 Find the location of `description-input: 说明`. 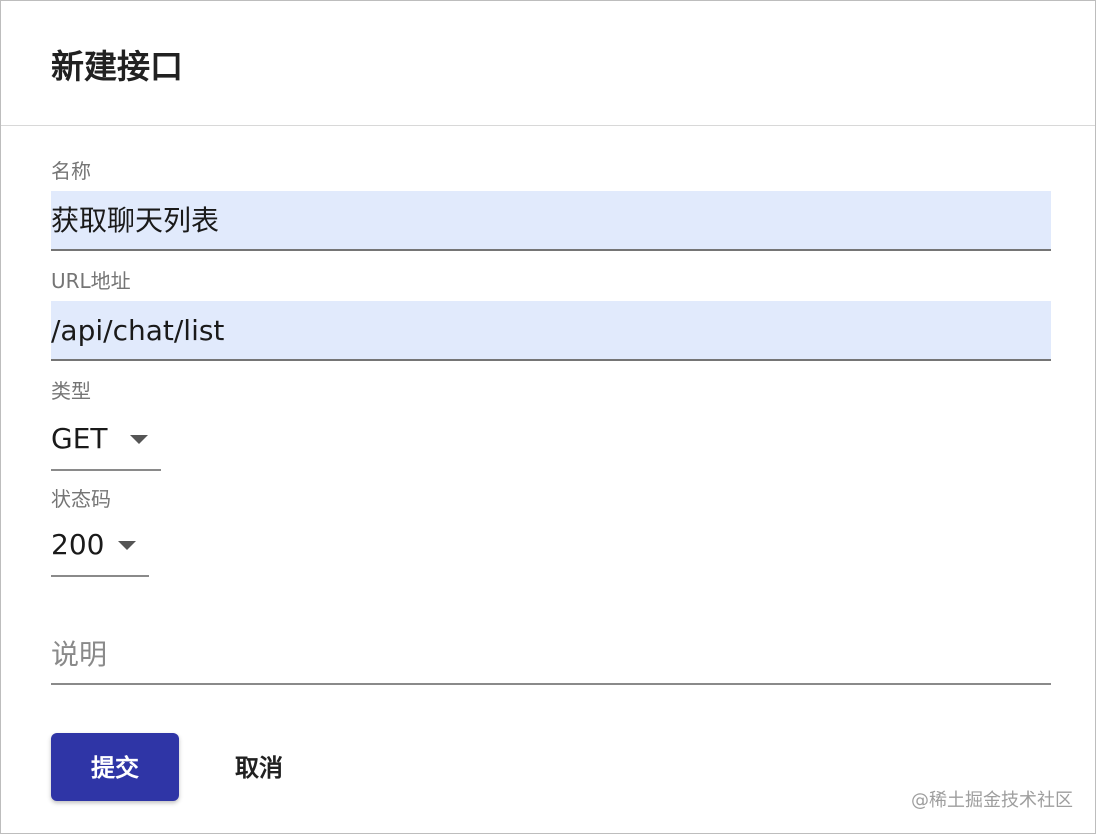

description-input: 说明 is located at coordinates (551, 655).